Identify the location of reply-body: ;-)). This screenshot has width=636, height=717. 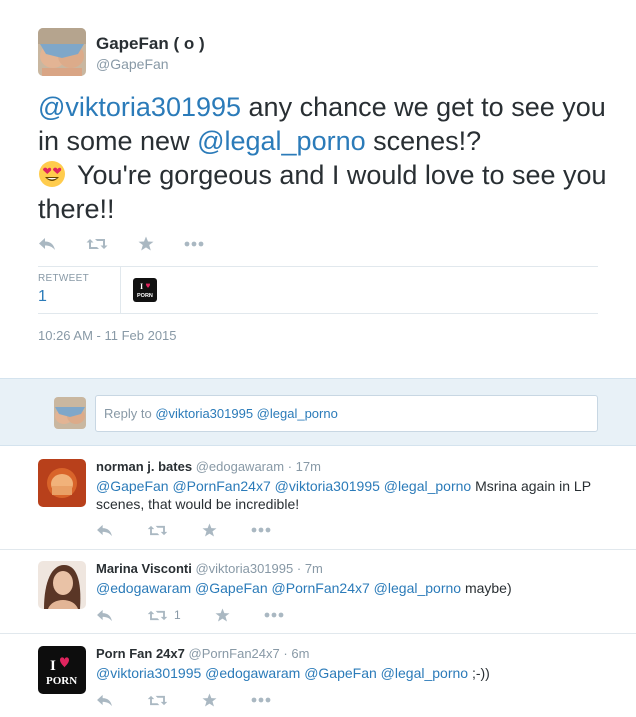
(479, 673).